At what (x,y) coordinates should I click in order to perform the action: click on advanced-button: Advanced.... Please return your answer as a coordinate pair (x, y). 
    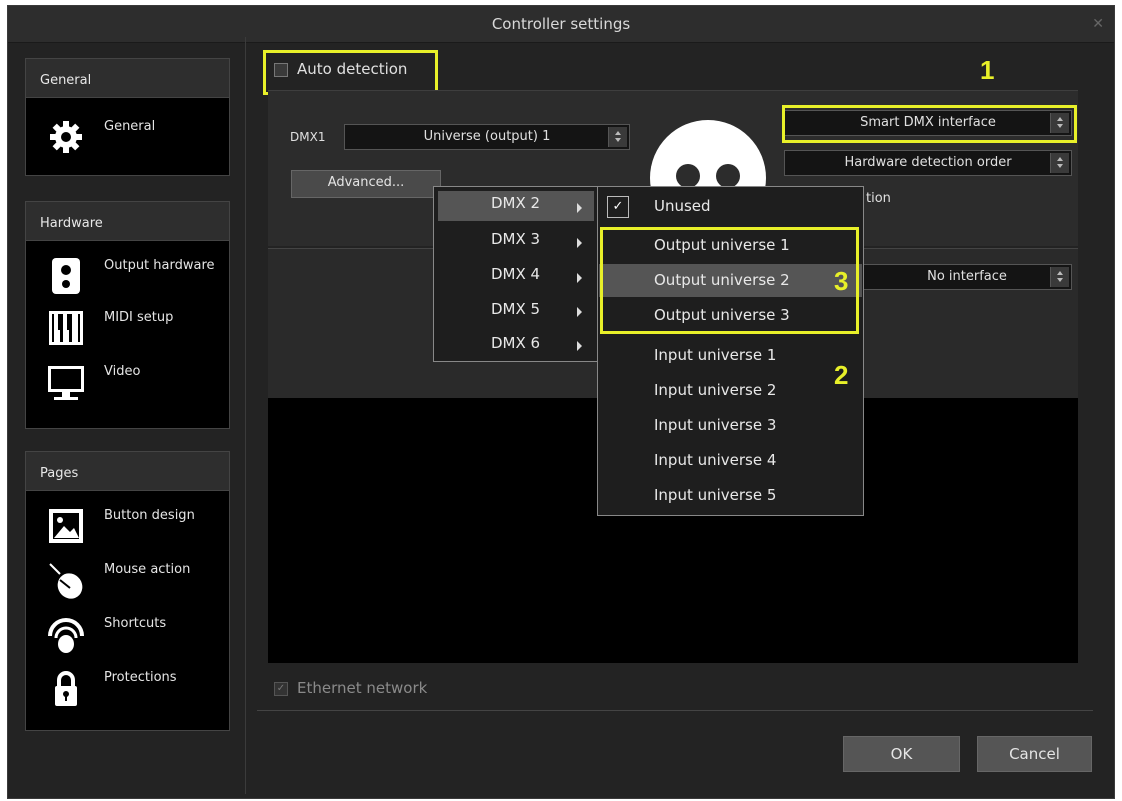
    Looking at the image, I should click on (366, 184).